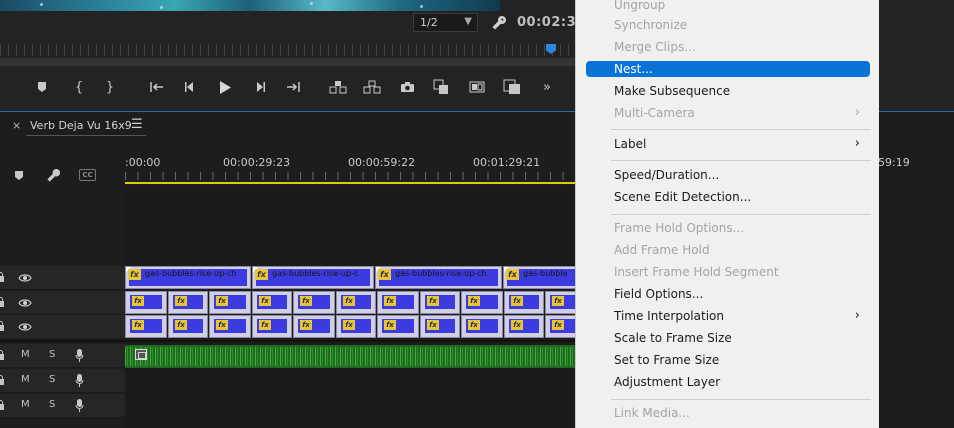 This screenshot has height=428, width=954. I want to click on menu-item-label: Insert Frame Hold Segment, so click(696, 272).